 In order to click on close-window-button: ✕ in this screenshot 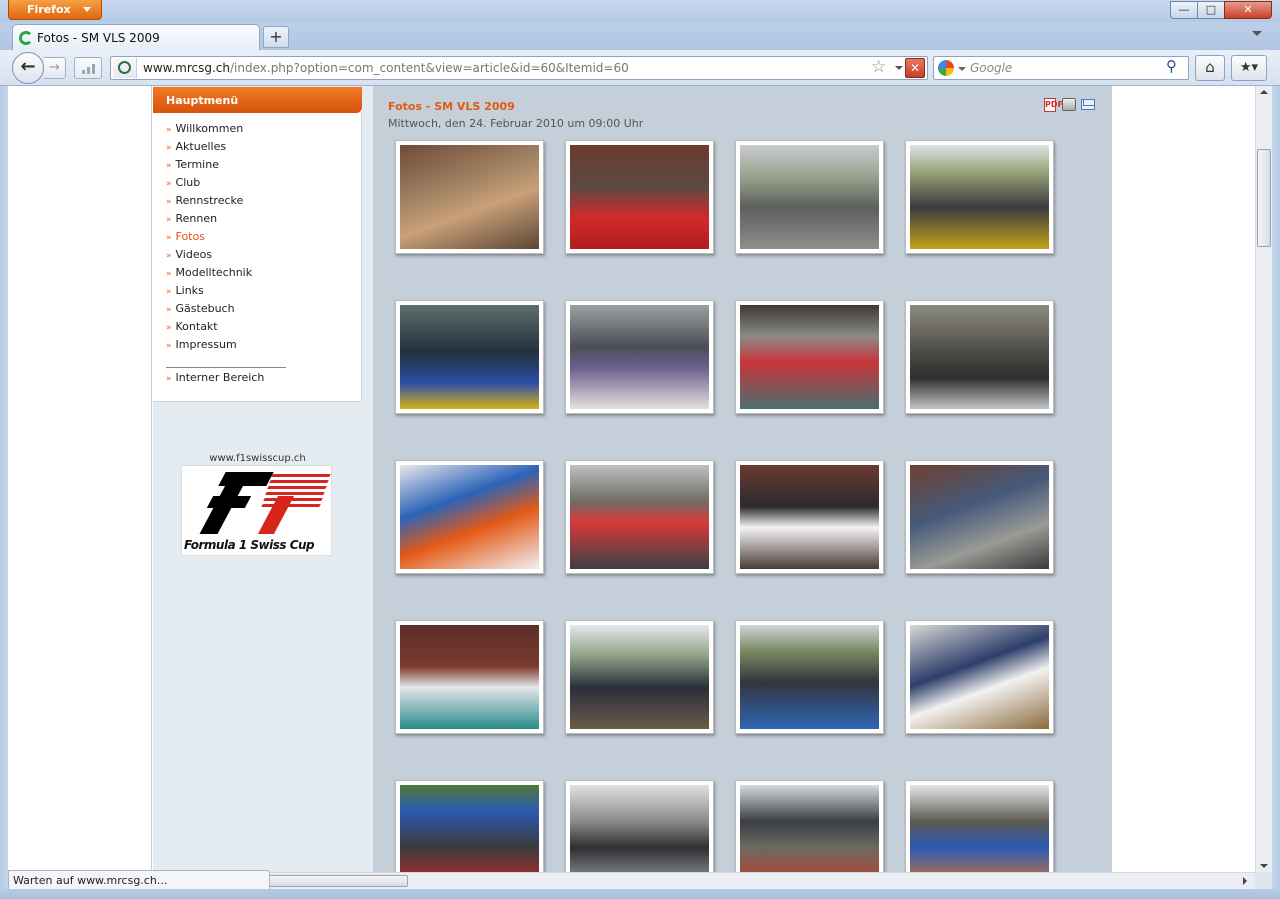, I will do `click(1248, 10)`.